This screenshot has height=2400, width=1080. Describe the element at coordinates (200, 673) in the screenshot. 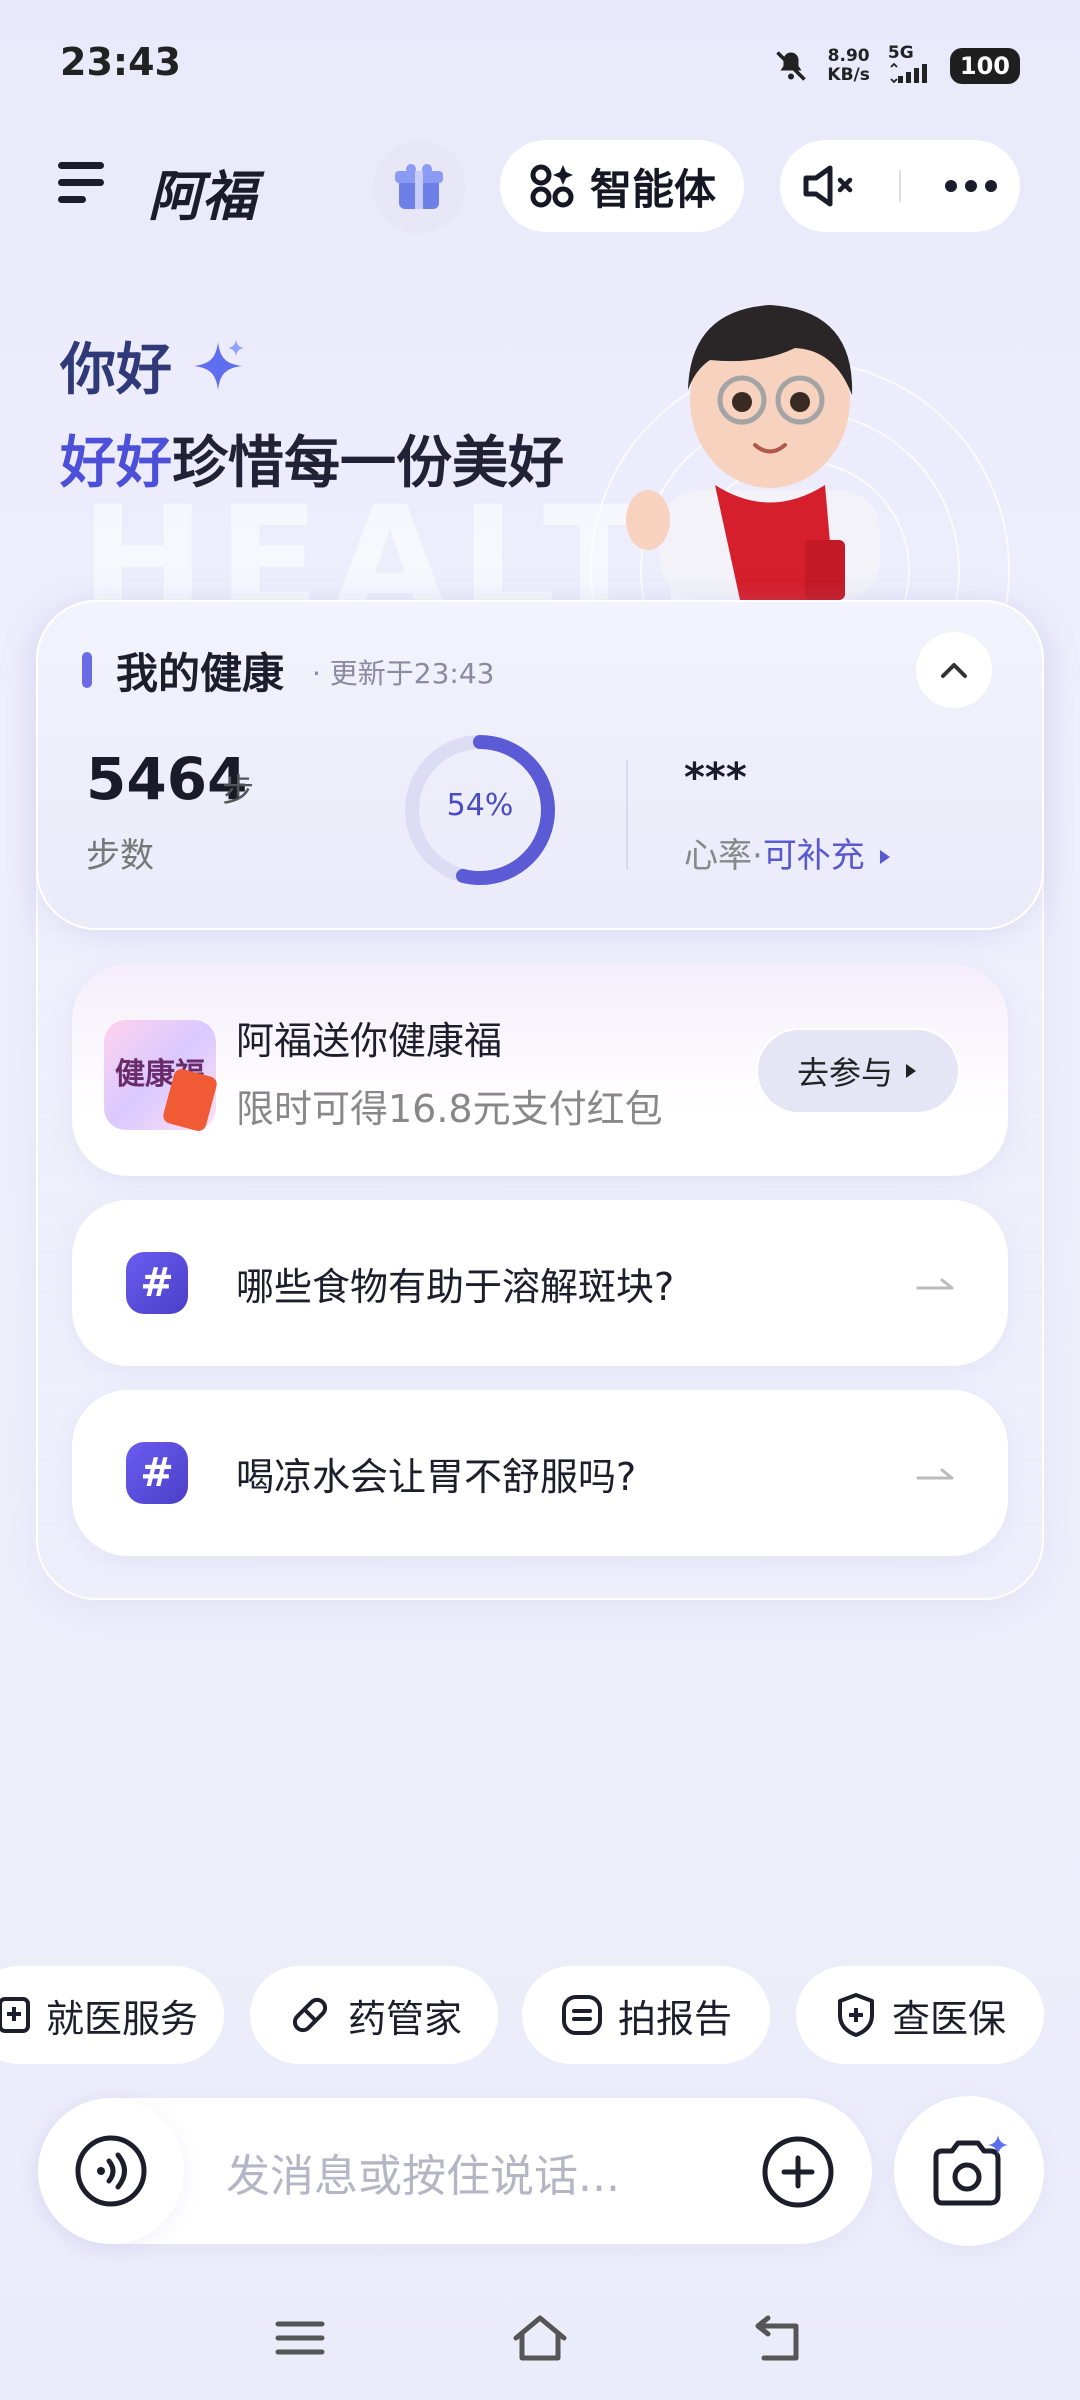

I see `health-title: 我的健康` at that location.